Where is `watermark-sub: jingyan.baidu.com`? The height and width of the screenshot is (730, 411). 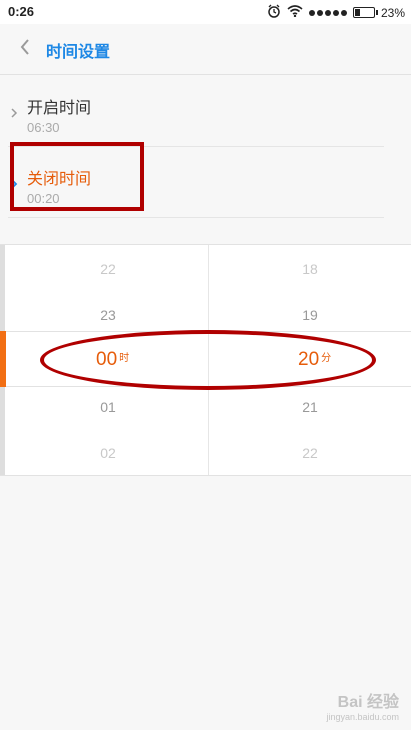 watermark-sub: jingyan.baidu.com is located at coordinates (362, 717).